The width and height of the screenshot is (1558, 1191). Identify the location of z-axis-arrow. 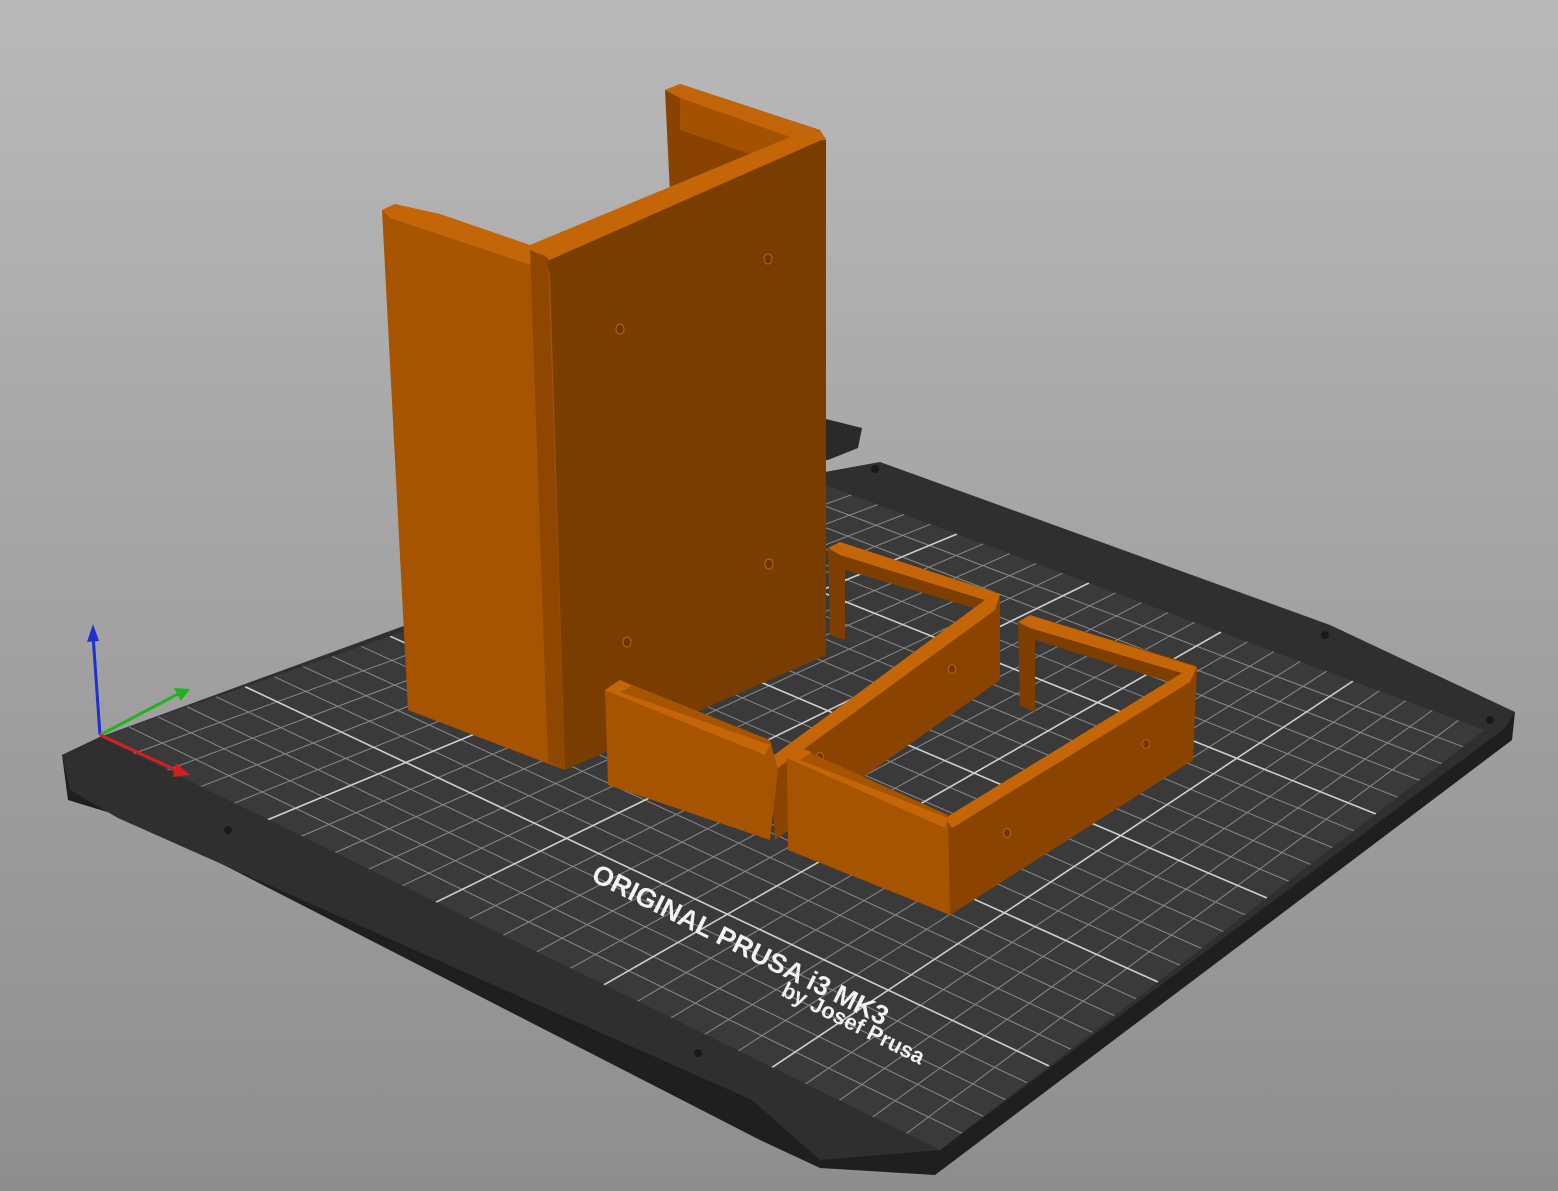
(93, 633).